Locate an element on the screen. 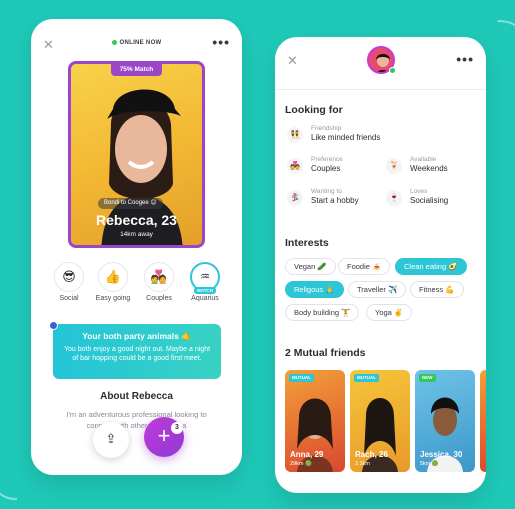 This screenshot has height=509, width=515. trait-label: Couples is located at coordinates (159, 298).